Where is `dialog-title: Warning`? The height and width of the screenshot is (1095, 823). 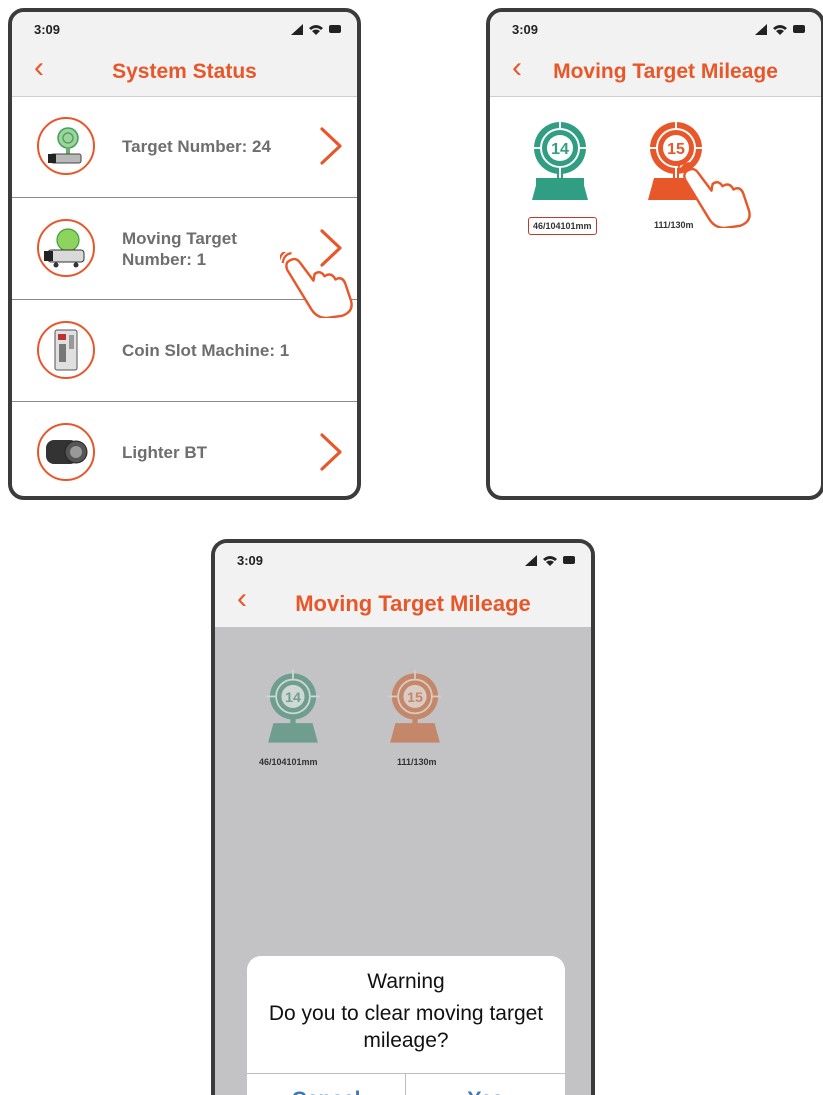
dialog-title: Warning is located at coordinates (406, 981).